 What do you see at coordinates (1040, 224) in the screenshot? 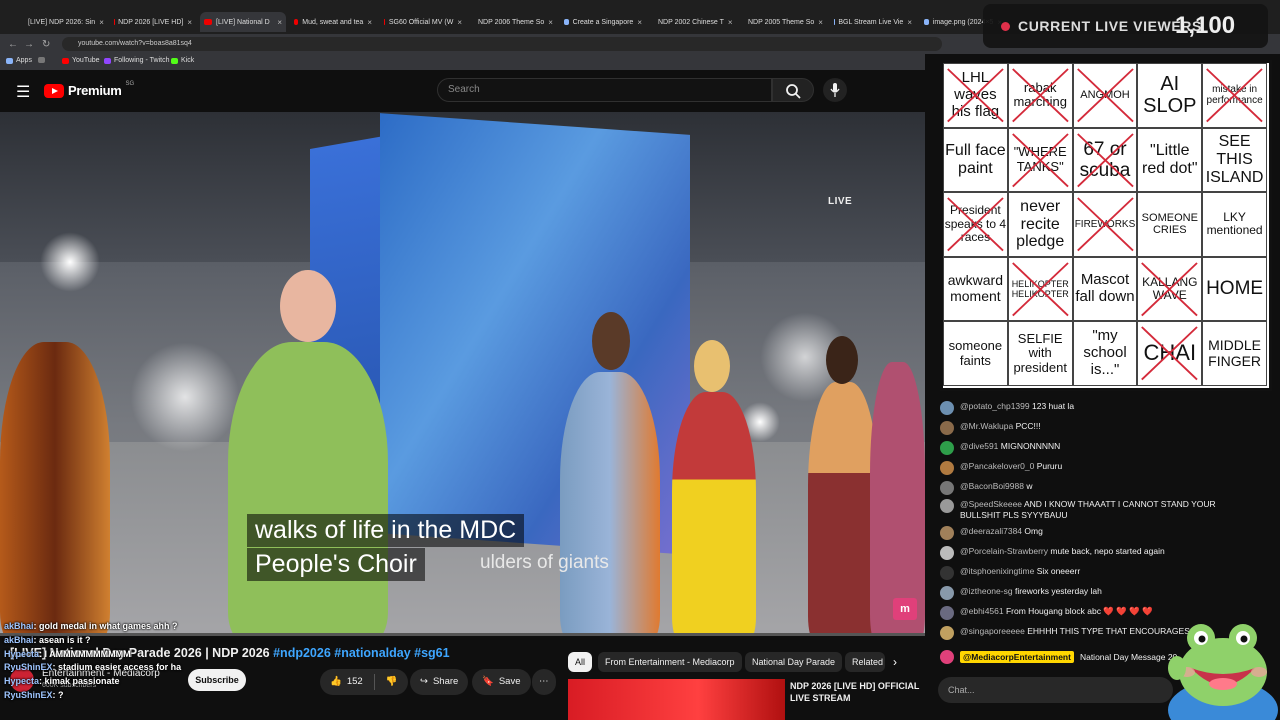
I see `bingo-cell: never recite pledge` at bounding box center [1040, 224].